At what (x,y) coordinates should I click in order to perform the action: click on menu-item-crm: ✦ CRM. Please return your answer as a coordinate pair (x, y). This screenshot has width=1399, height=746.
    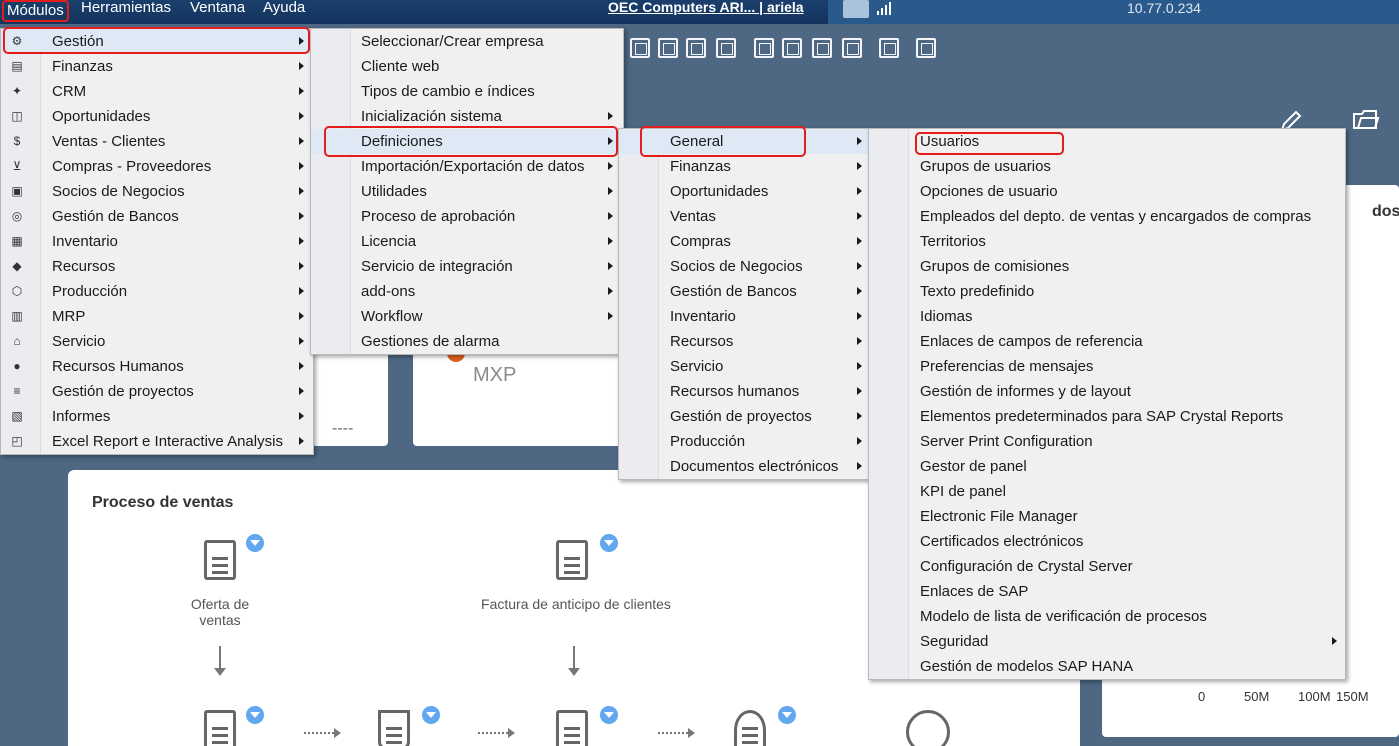
    Looking at the image, I should click on (157, 91).